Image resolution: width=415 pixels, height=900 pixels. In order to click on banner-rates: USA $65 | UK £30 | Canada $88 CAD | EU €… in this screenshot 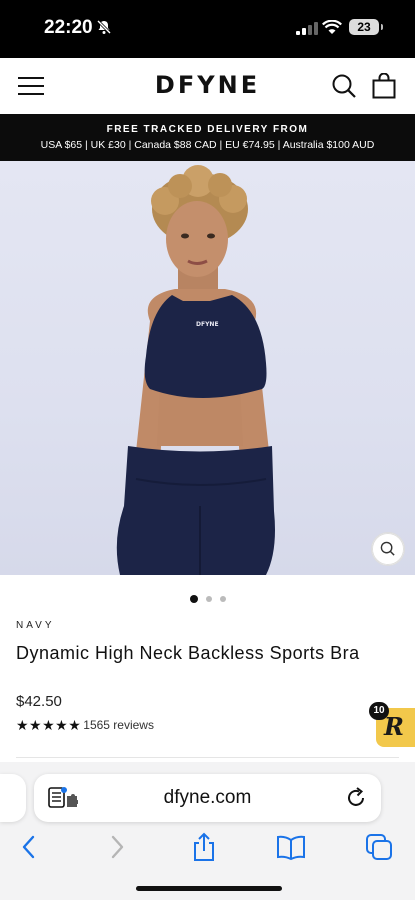, I will do `click(207, 145)`.